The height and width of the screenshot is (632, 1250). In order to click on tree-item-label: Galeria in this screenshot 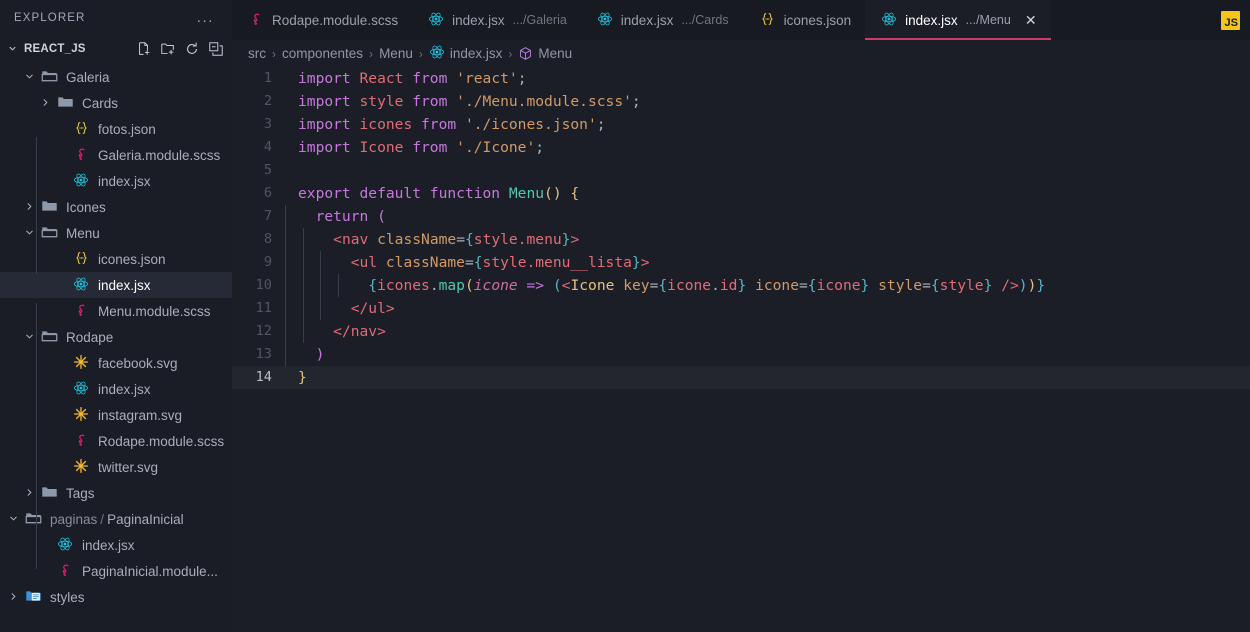, I will do `click(88, 77)`.